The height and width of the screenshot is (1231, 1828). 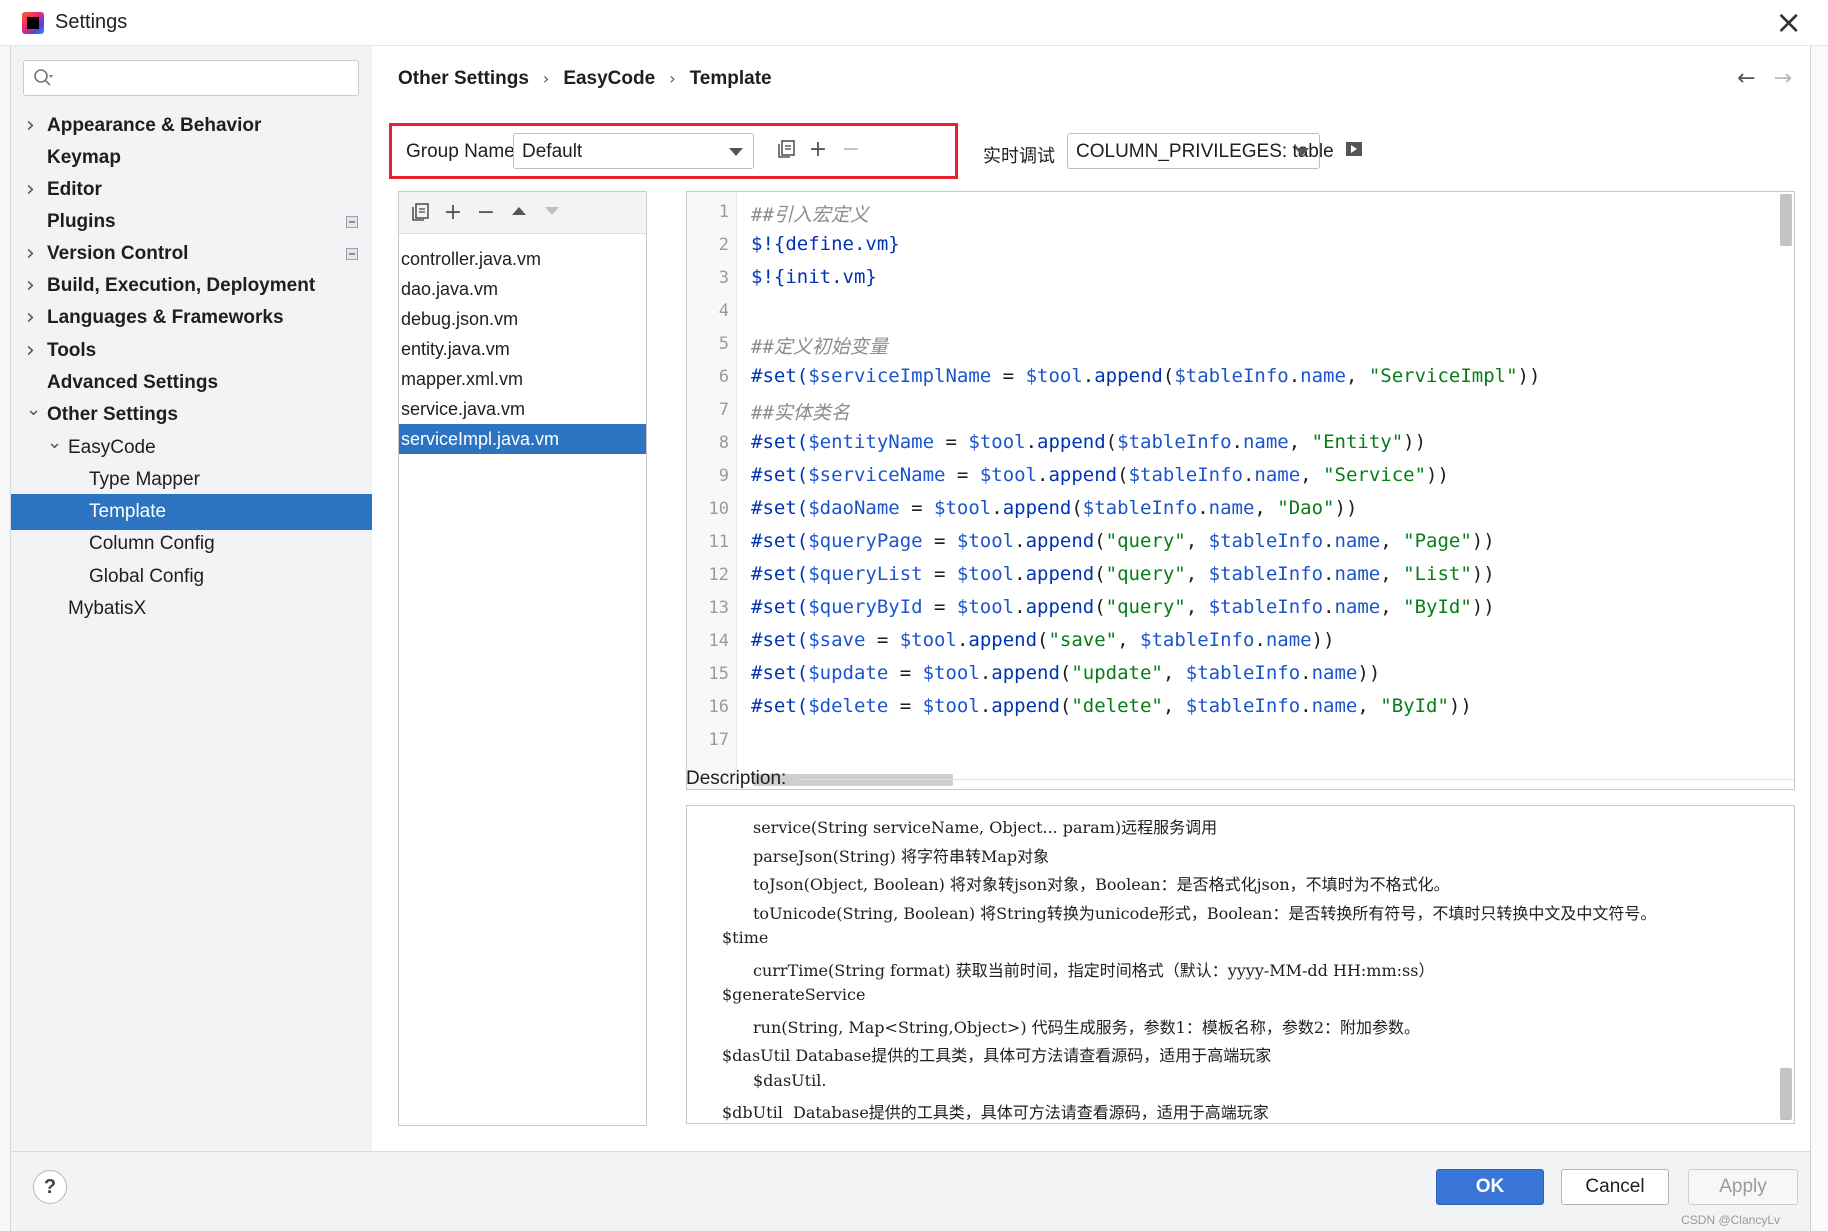 I want to click on close-icon: ×, so click(x=1788, y=22).